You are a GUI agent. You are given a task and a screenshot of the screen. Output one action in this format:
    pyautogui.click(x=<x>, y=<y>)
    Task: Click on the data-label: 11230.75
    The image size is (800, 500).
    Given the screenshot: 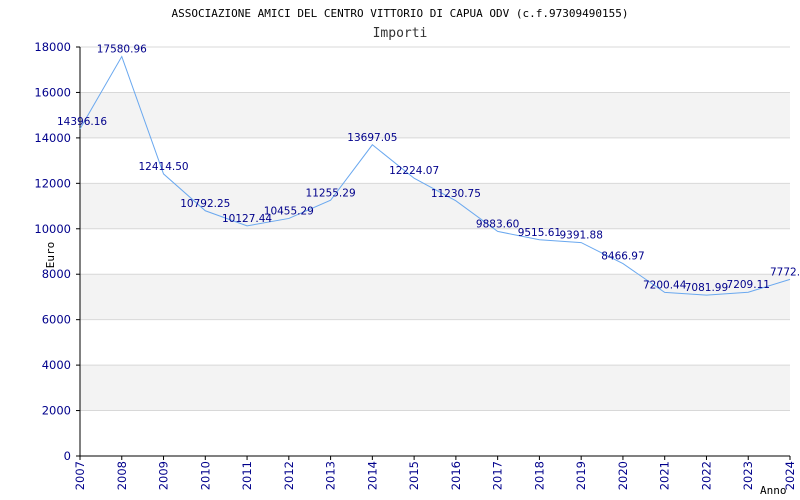 What is the action you would take?
    pyautogui.click(x=456, y=194)
    